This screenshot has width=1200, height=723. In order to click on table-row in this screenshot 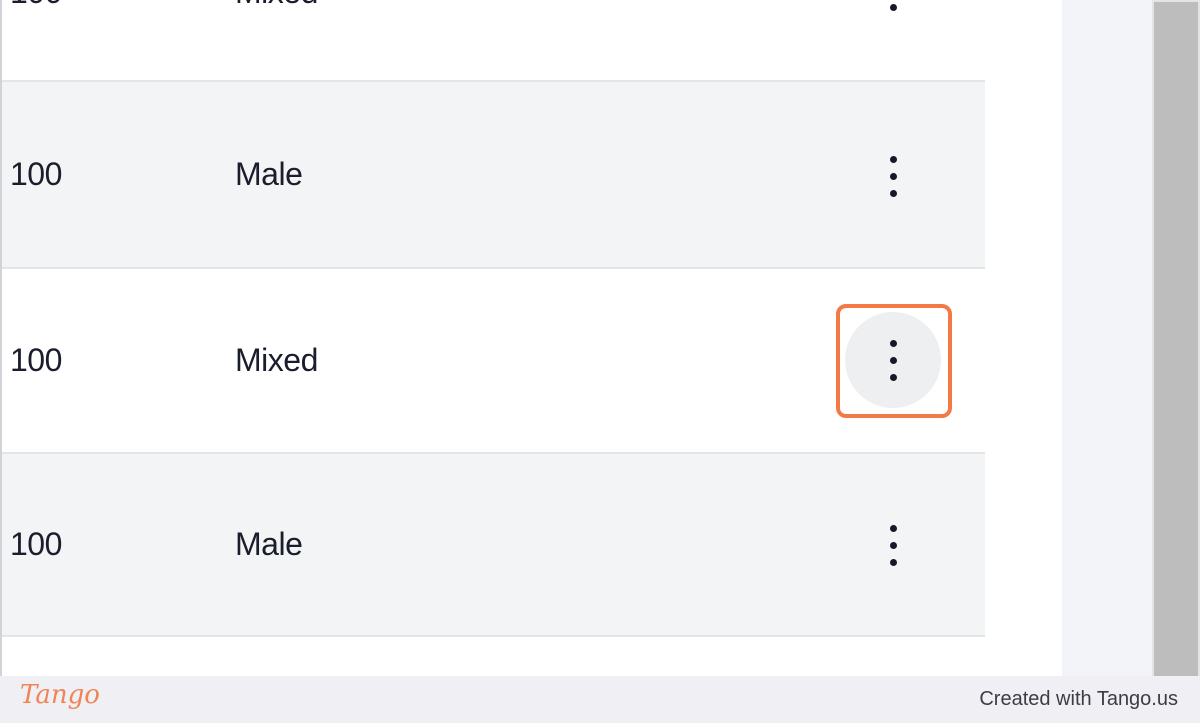, I will do `click(493, 656)`.